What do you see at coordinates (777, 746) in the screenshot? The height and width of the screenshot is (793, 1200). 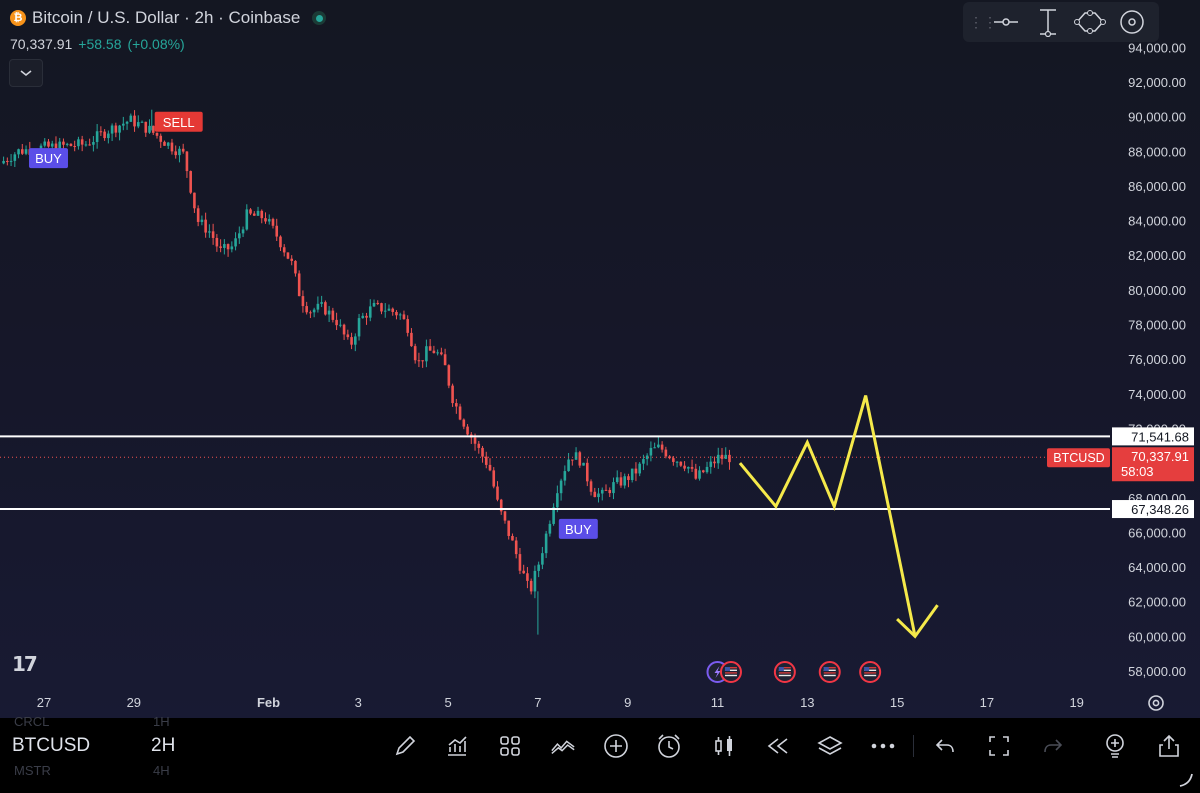 I see `replay-icon` at bounding box center [777, 746].